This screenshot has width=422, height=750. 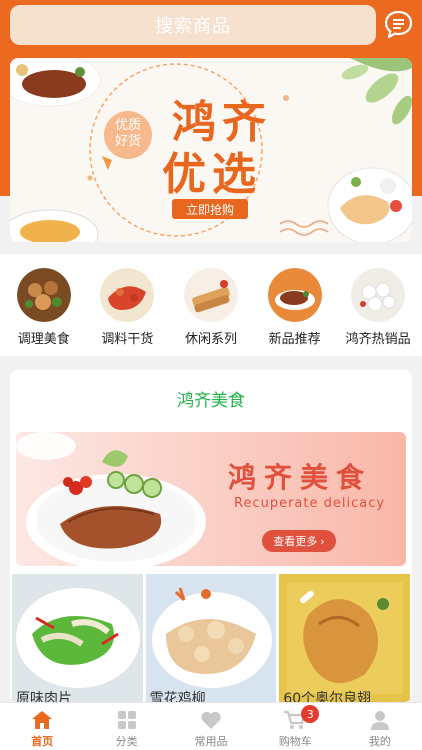 I want to click on chevron-right-icon: ›, so click(x=322, y=541).